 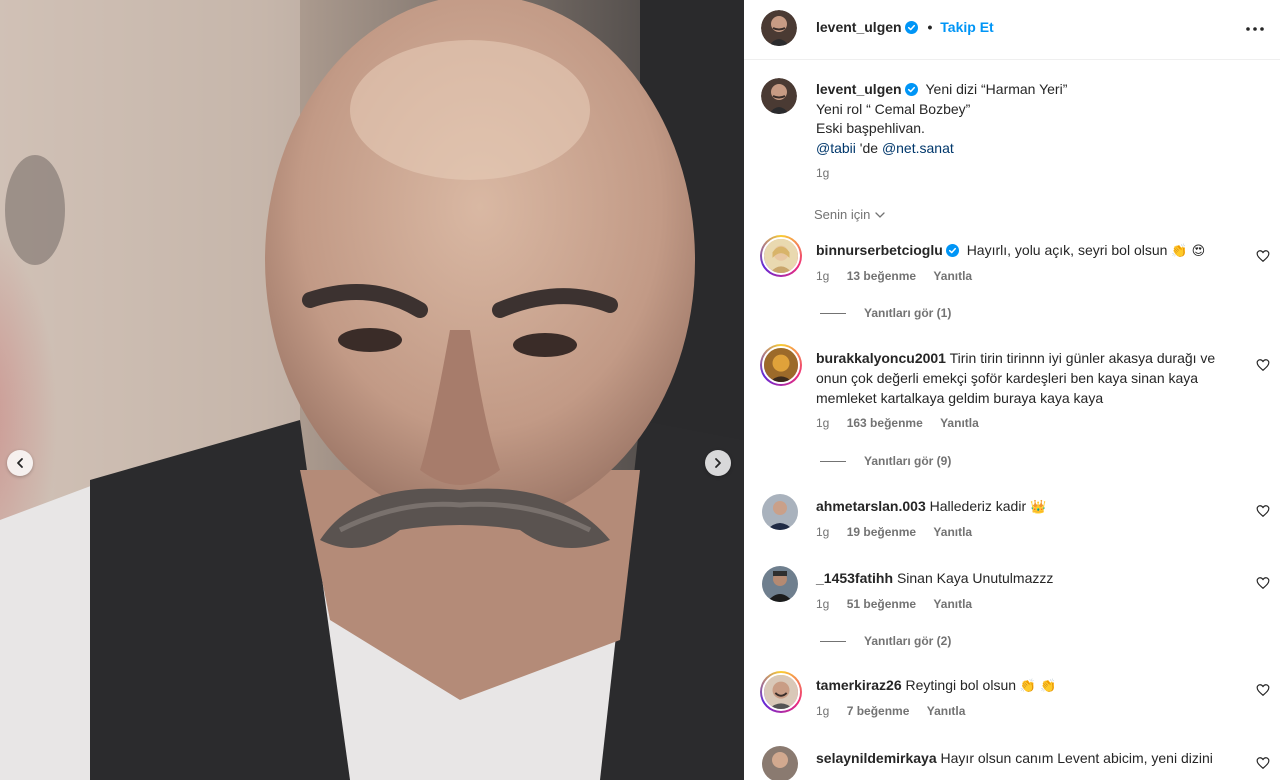 What do you see at coordinates (854, 578) in the screenshot?
I see `comment-username: _1453fatihh` at bounding box center [854, 578].